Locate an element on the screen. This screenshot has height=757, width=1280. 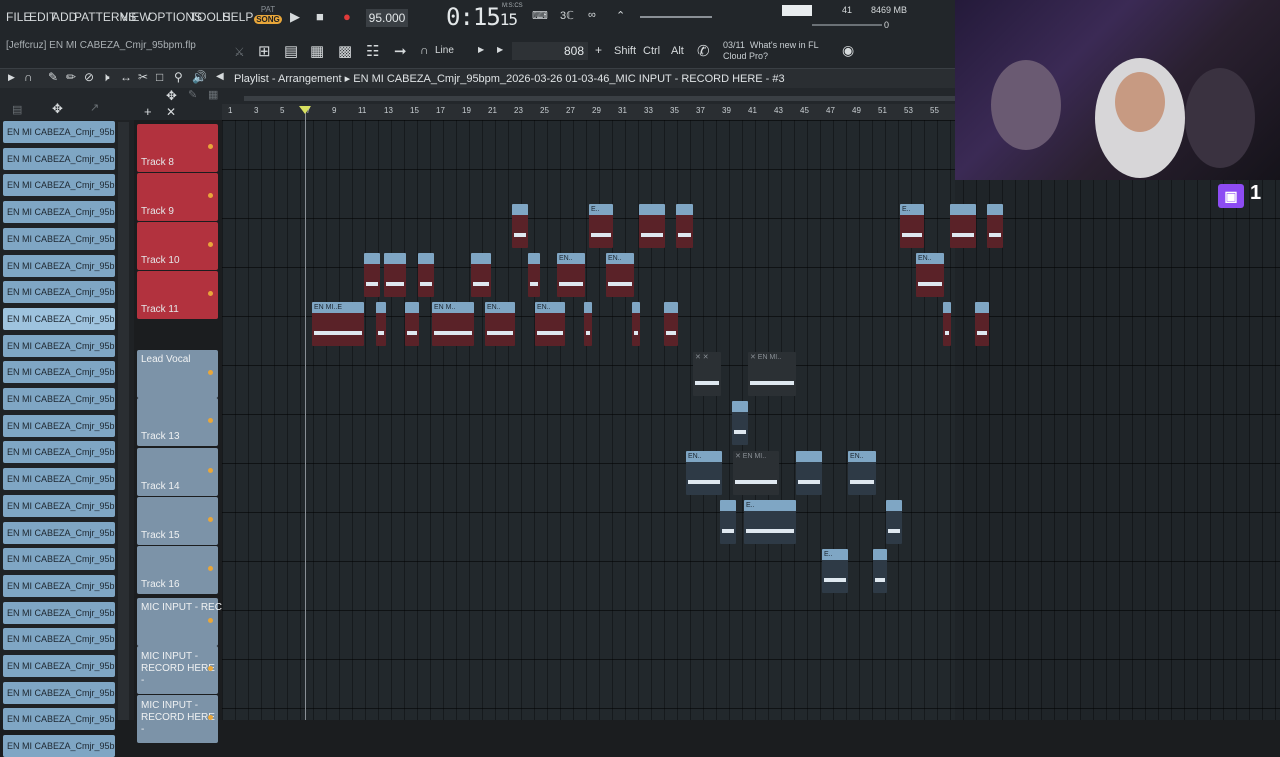
pattern-scrollbar is located at coordinates (123, 421).